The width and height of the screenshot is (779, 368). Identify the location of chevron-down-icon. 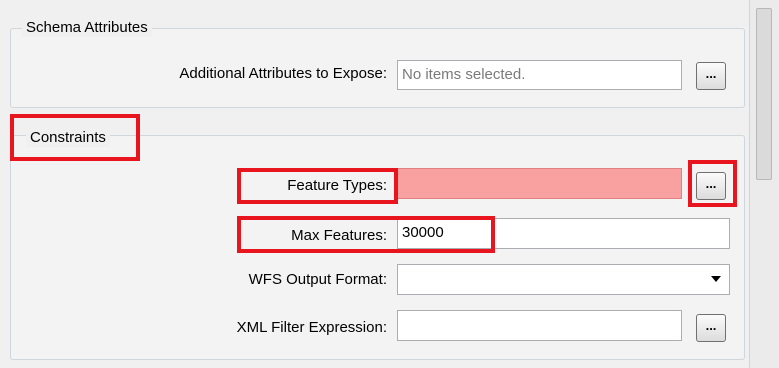
(716, 279).